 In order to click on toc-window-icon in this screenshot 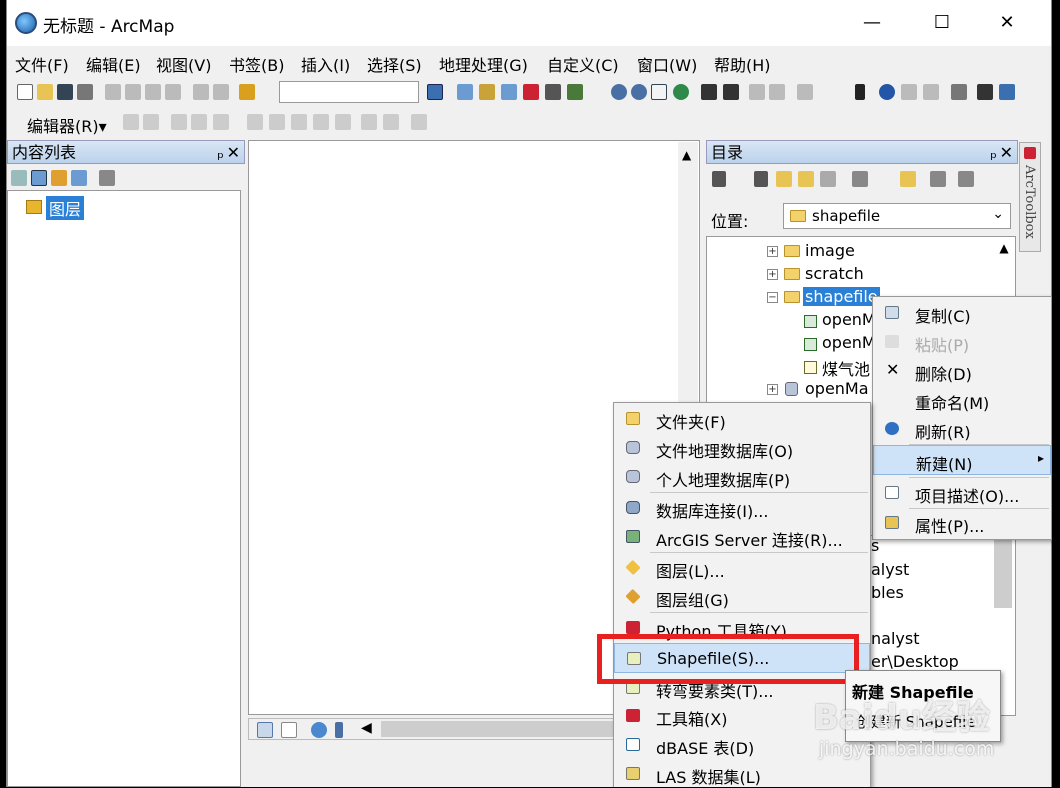, I will do `click(465, 92)`.